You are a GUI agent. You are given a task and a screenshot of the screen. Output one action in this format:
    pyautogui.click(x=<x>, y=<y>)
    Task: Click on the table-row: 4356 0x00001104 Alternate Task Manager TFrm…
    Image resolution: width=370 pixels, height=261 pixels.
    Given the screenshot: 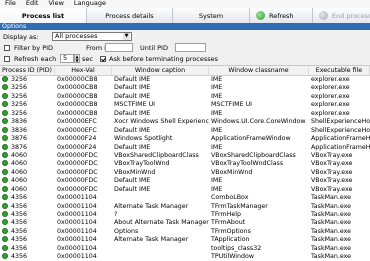 What is the action you would take?
    pyautogui.click(x=185, y=206)
    